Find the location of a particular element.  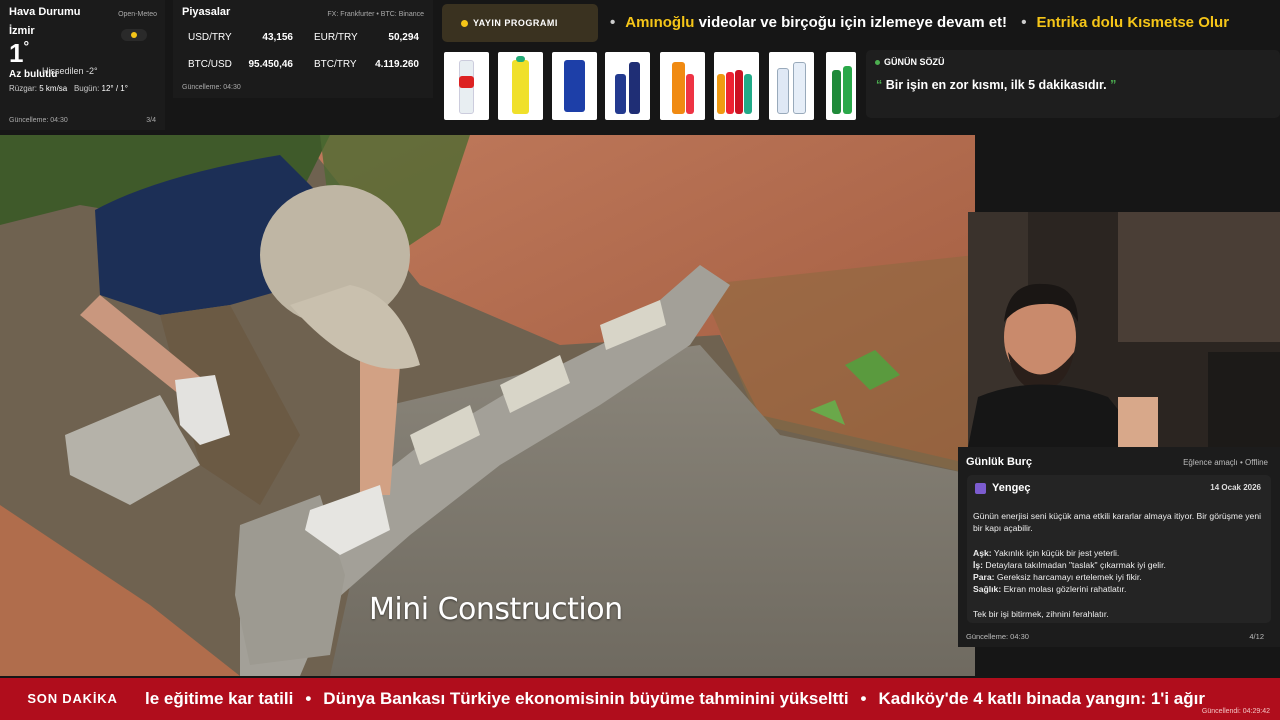

market-pair-usdtry: USD/TRY is located at coordinates (210, 37).